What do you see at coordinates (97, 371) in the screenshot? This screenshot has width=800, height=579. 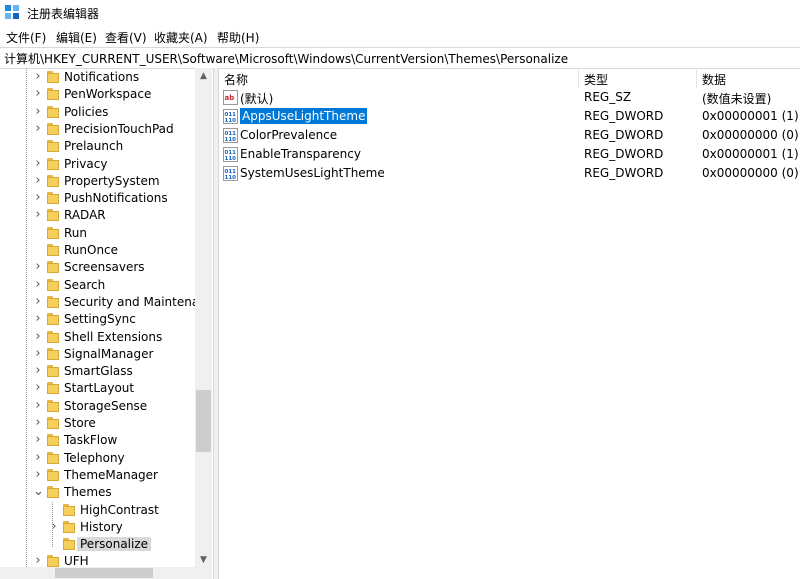 I see `tree-node-smartglass: › SmartGlass` at bounding box center [97, 371].